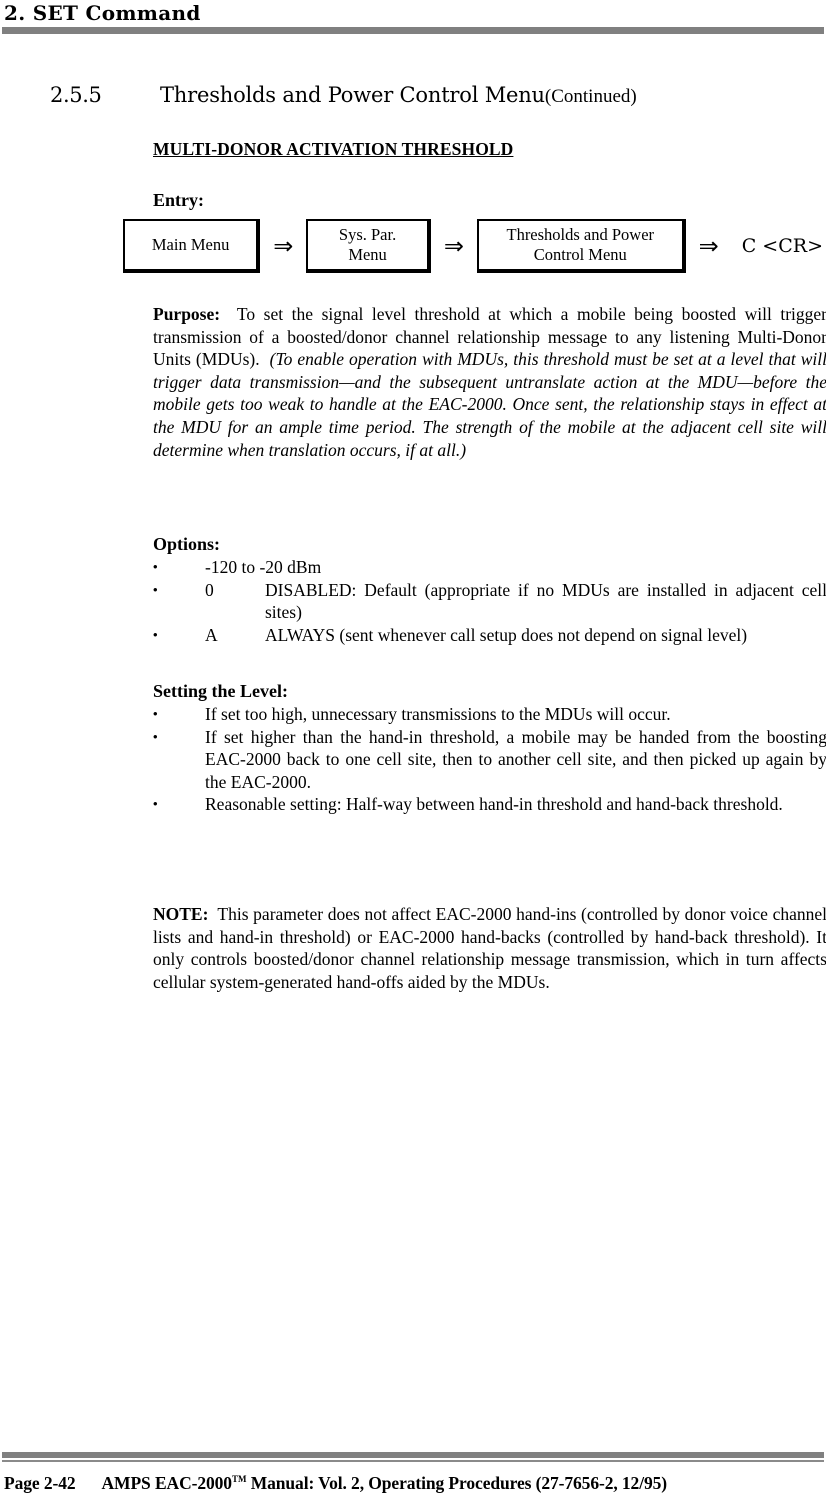 The height and width of the screenshot is (1498, 826). Describe the element at coordinates (167, 1483) in the screenshot. I see `footer-manual-title-part1: AMPS EAC-2000` at that location.